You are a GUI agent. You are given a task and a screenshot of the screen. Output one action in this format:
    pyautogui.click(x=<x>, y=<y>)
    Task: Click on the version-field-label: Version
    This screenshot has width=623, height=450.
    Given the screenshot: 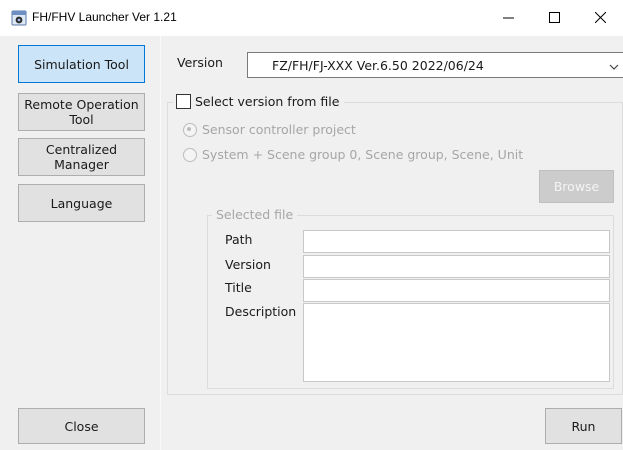 What is the action you would take?
    pyautogui.click(x=248, y=264)
    